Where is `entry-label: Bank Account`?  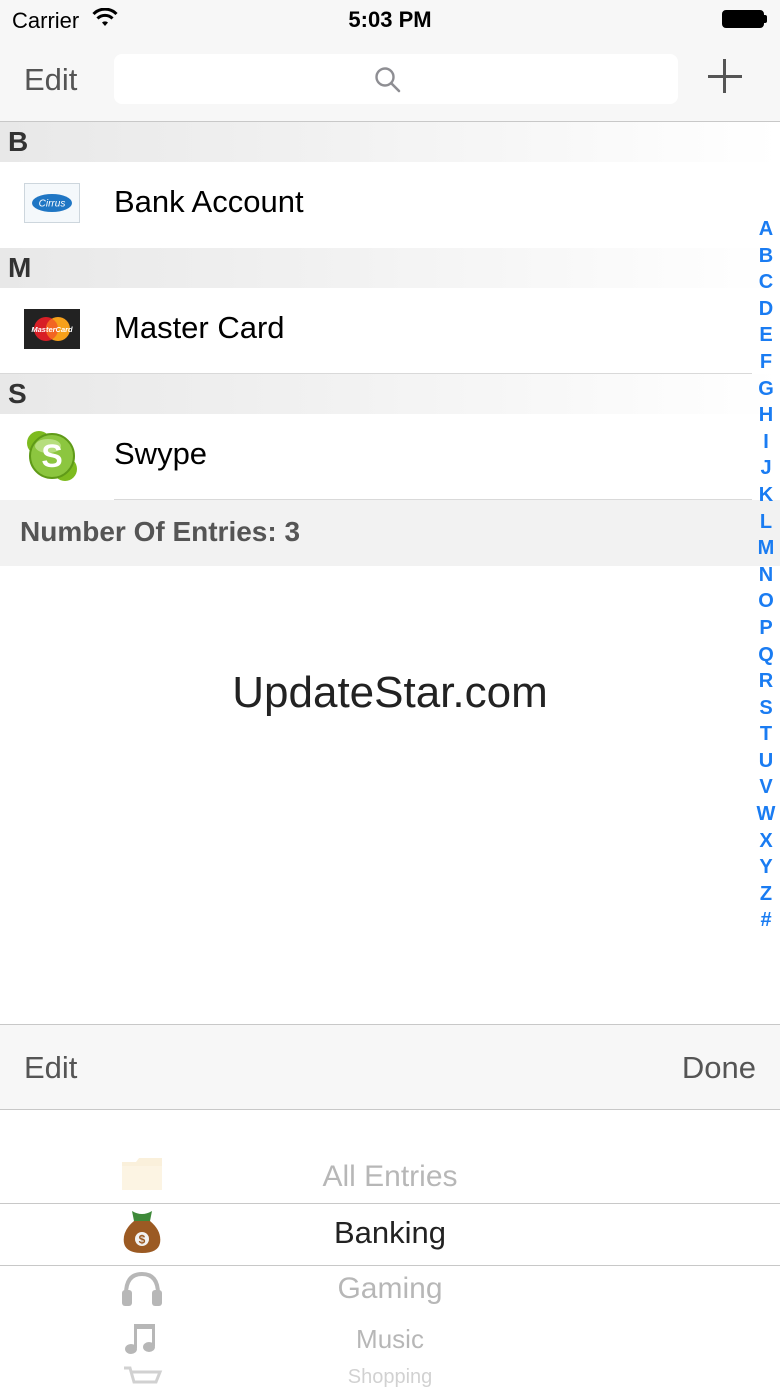 entry-label: Bank Account is located at coordinates (209, 201).